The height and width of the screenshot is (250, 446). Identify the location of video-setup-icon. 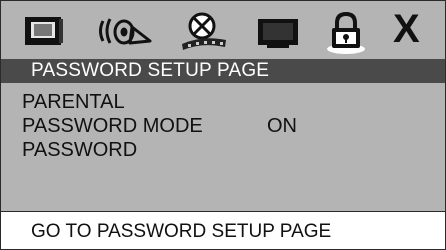
(204, 31).